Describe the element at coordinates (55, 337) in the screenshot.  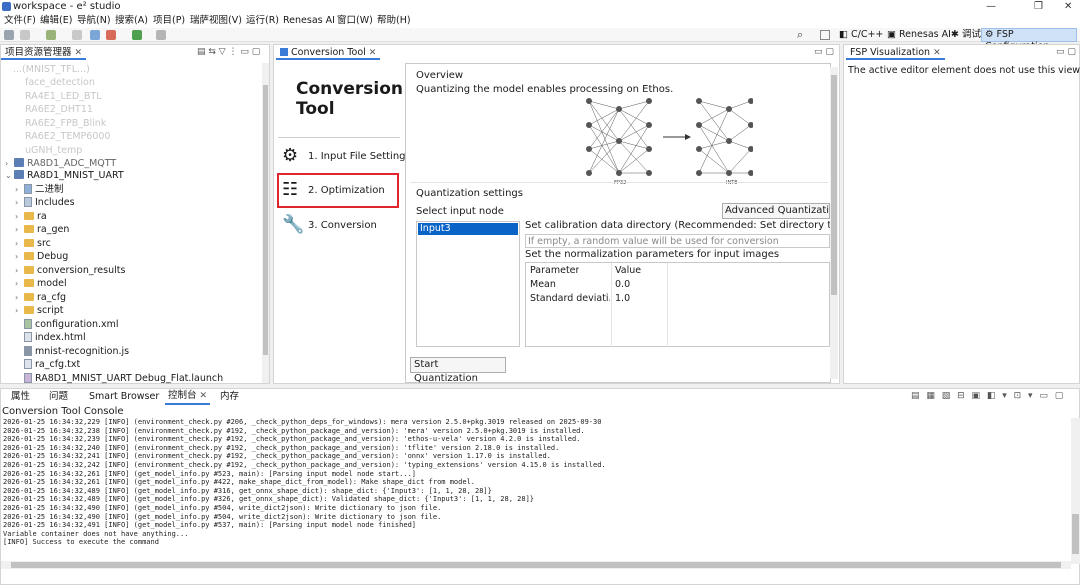
I see `tree-item-file: index.html` at that location.